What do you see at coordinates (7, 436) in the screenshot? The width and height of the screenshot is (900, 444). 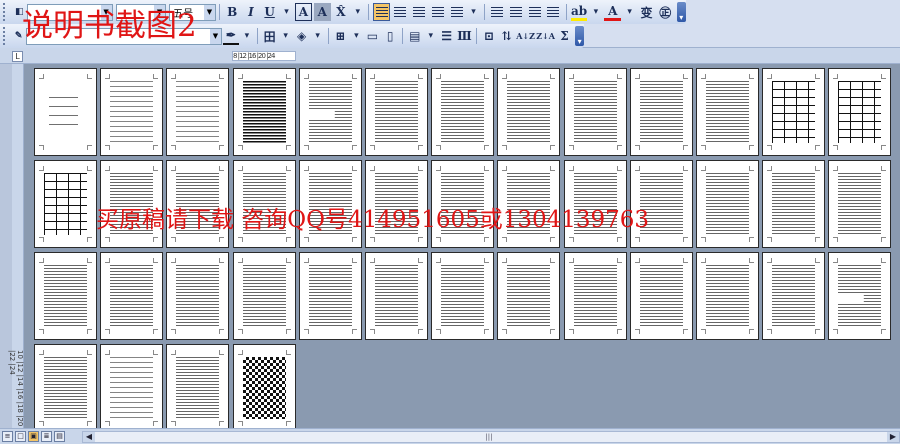 I see `normal-view-button: ≡` at bounding box center [7, 436].